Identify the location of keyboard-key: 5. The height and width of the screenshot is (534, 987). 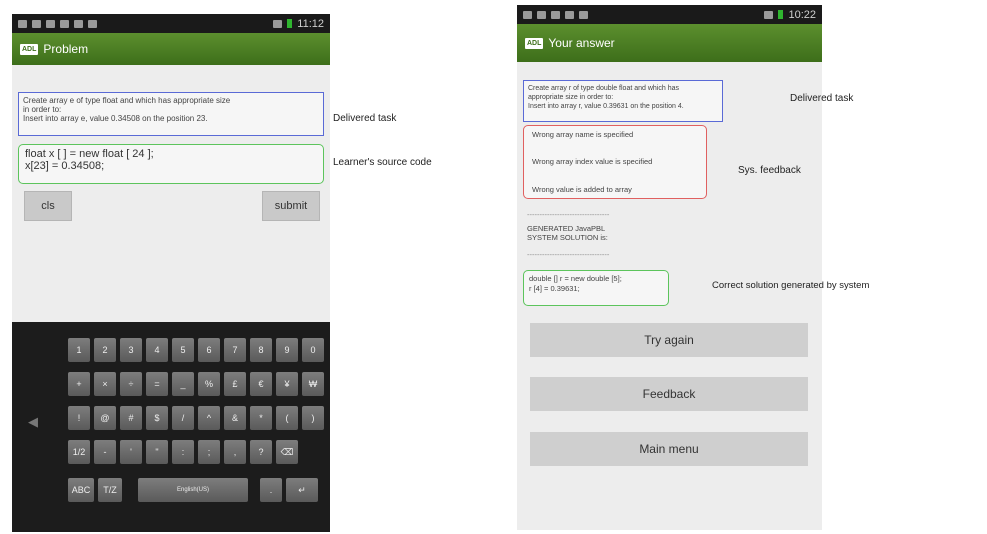
(183, 350).